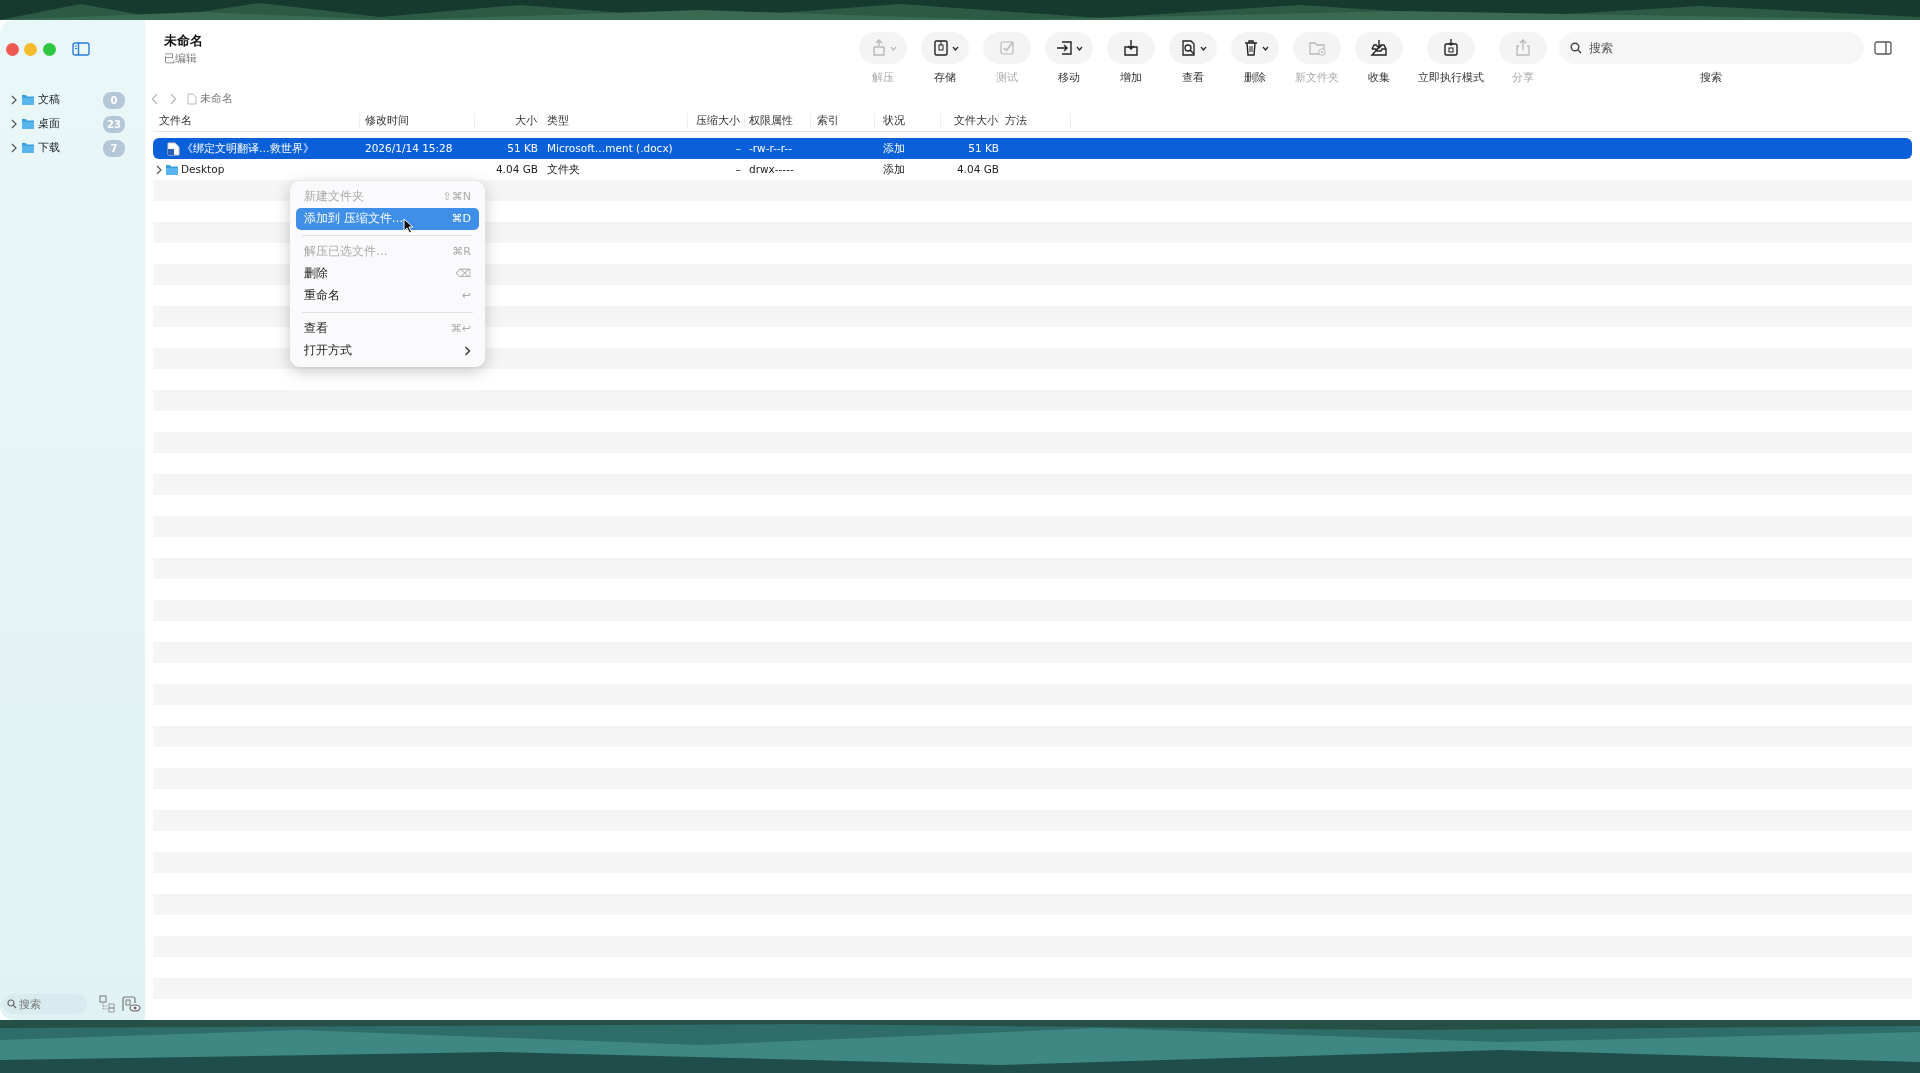  I want to click on magnifier-document-icon, so click(1188, 48).